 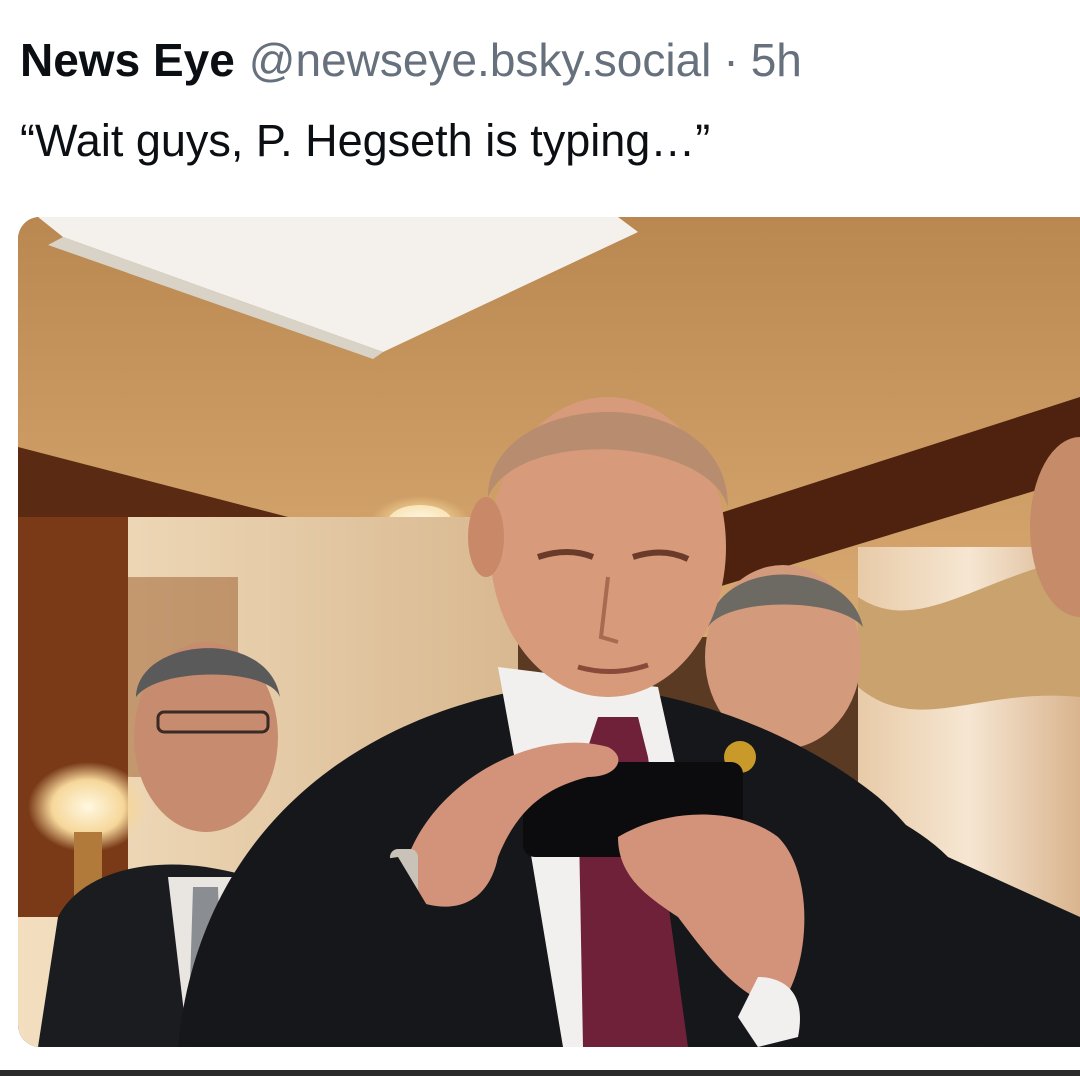 I want to click on post-timestamp: 5h, so click(x=776, y=60).